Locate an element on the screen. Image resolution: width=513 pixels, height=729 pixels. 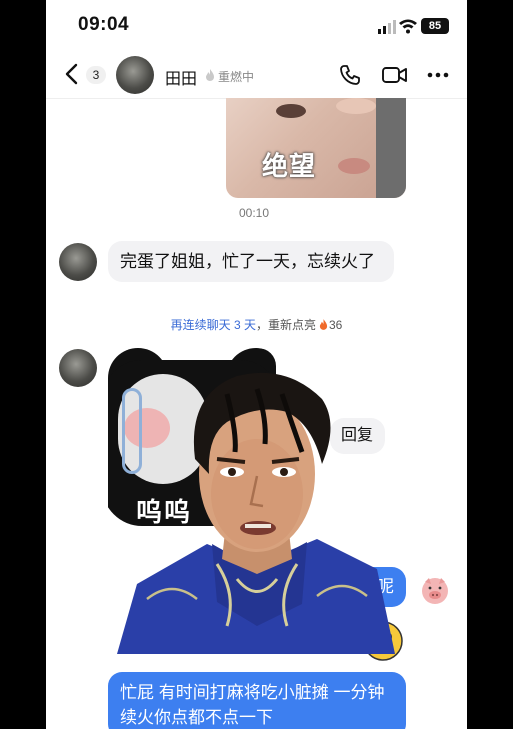
outgoing-message: 忙屁 有时间打麻将吃小脏摊 一分钟续火你点都不点一下 is located at coordinates (257, 700).